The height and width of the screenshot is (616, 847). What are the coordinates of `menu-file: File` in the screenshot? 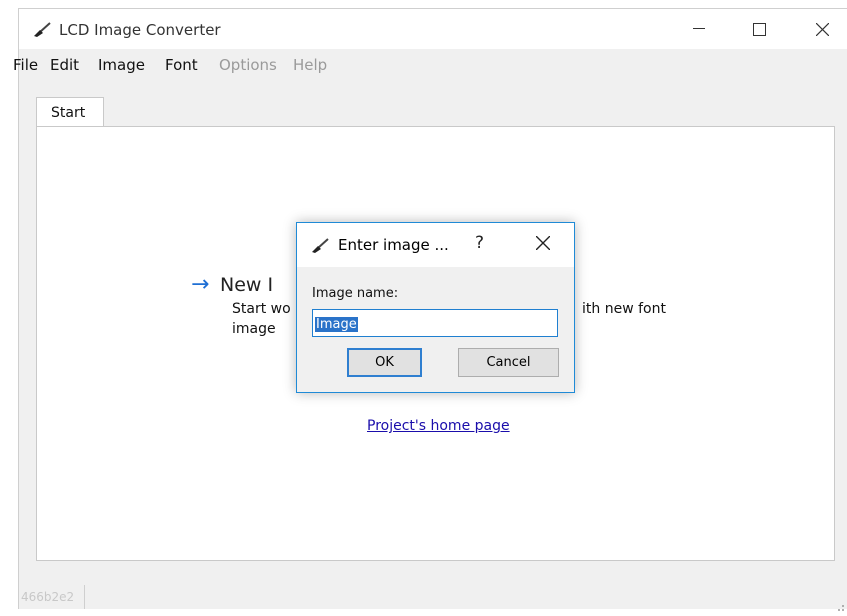 It's located at (25, 65).